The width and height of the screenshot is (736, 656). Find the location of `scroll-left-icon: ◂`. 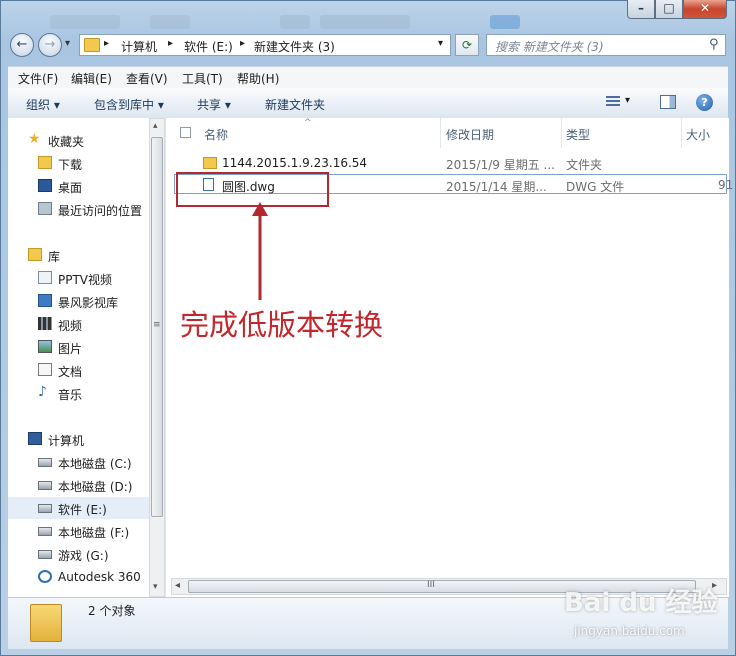

scroll-left-icon: ◂ is located at coordinates (177, 585).